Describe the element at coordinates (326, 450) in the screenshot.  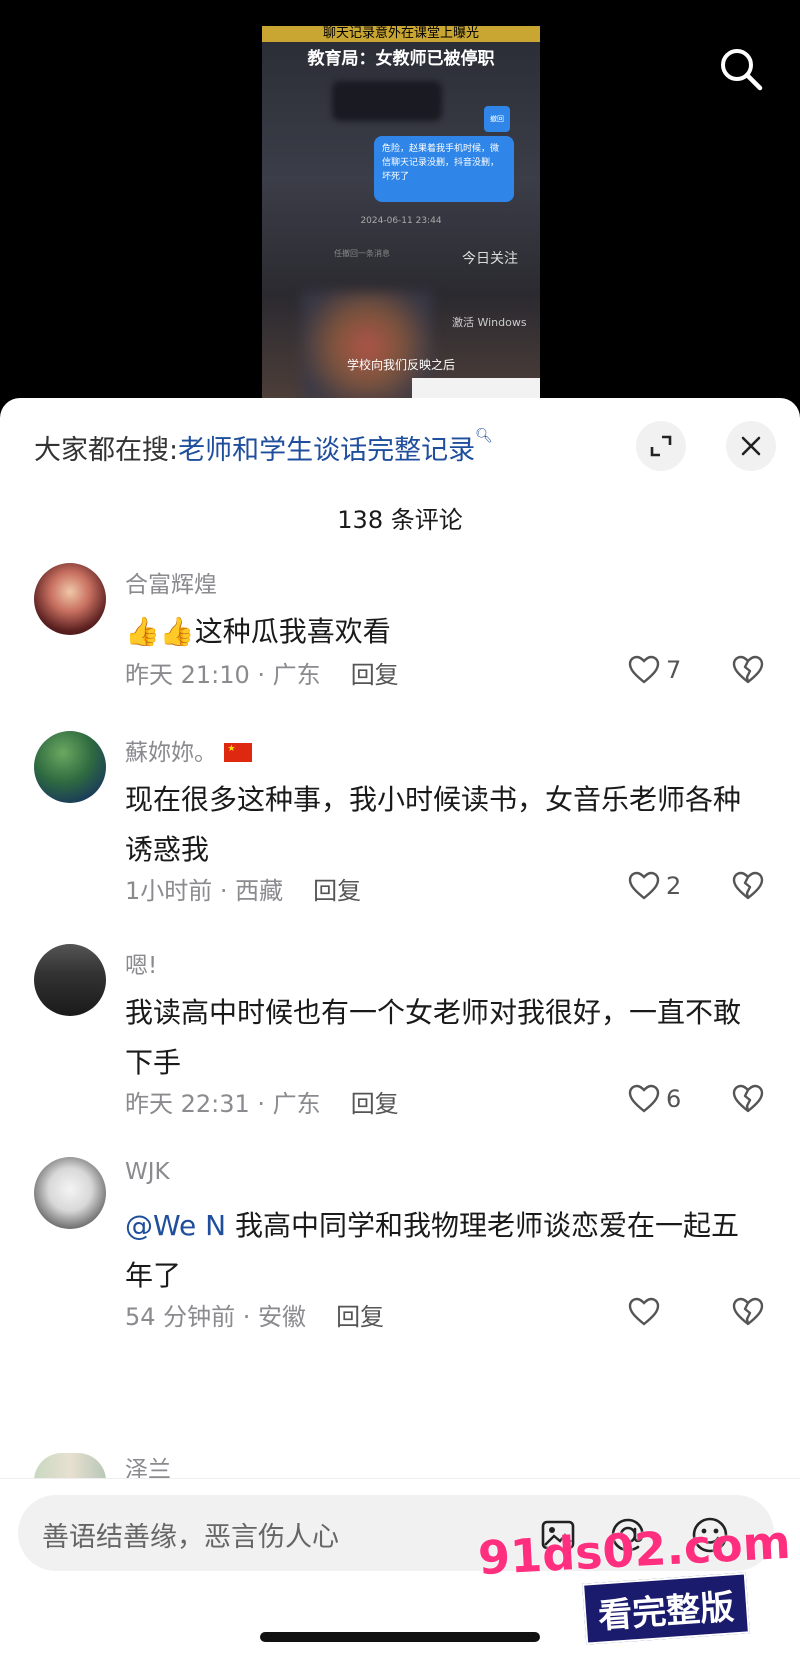
I see `hot-search-query: 老师和学生谈话完整记录` at that location.